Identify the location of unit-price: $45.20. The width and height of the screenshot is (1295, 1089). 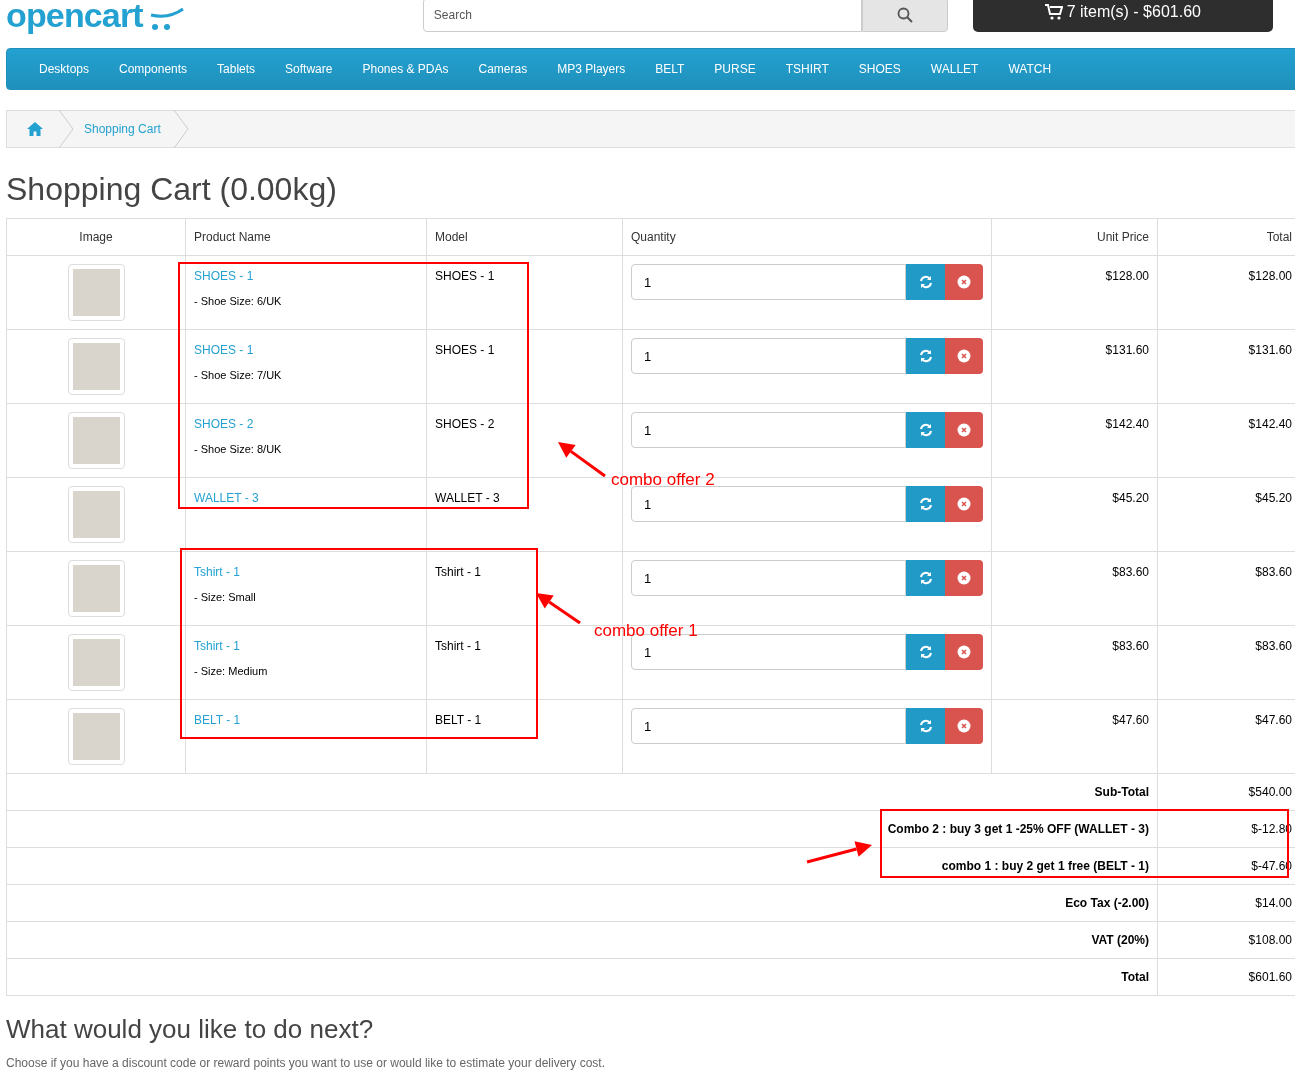
(1130, 498).